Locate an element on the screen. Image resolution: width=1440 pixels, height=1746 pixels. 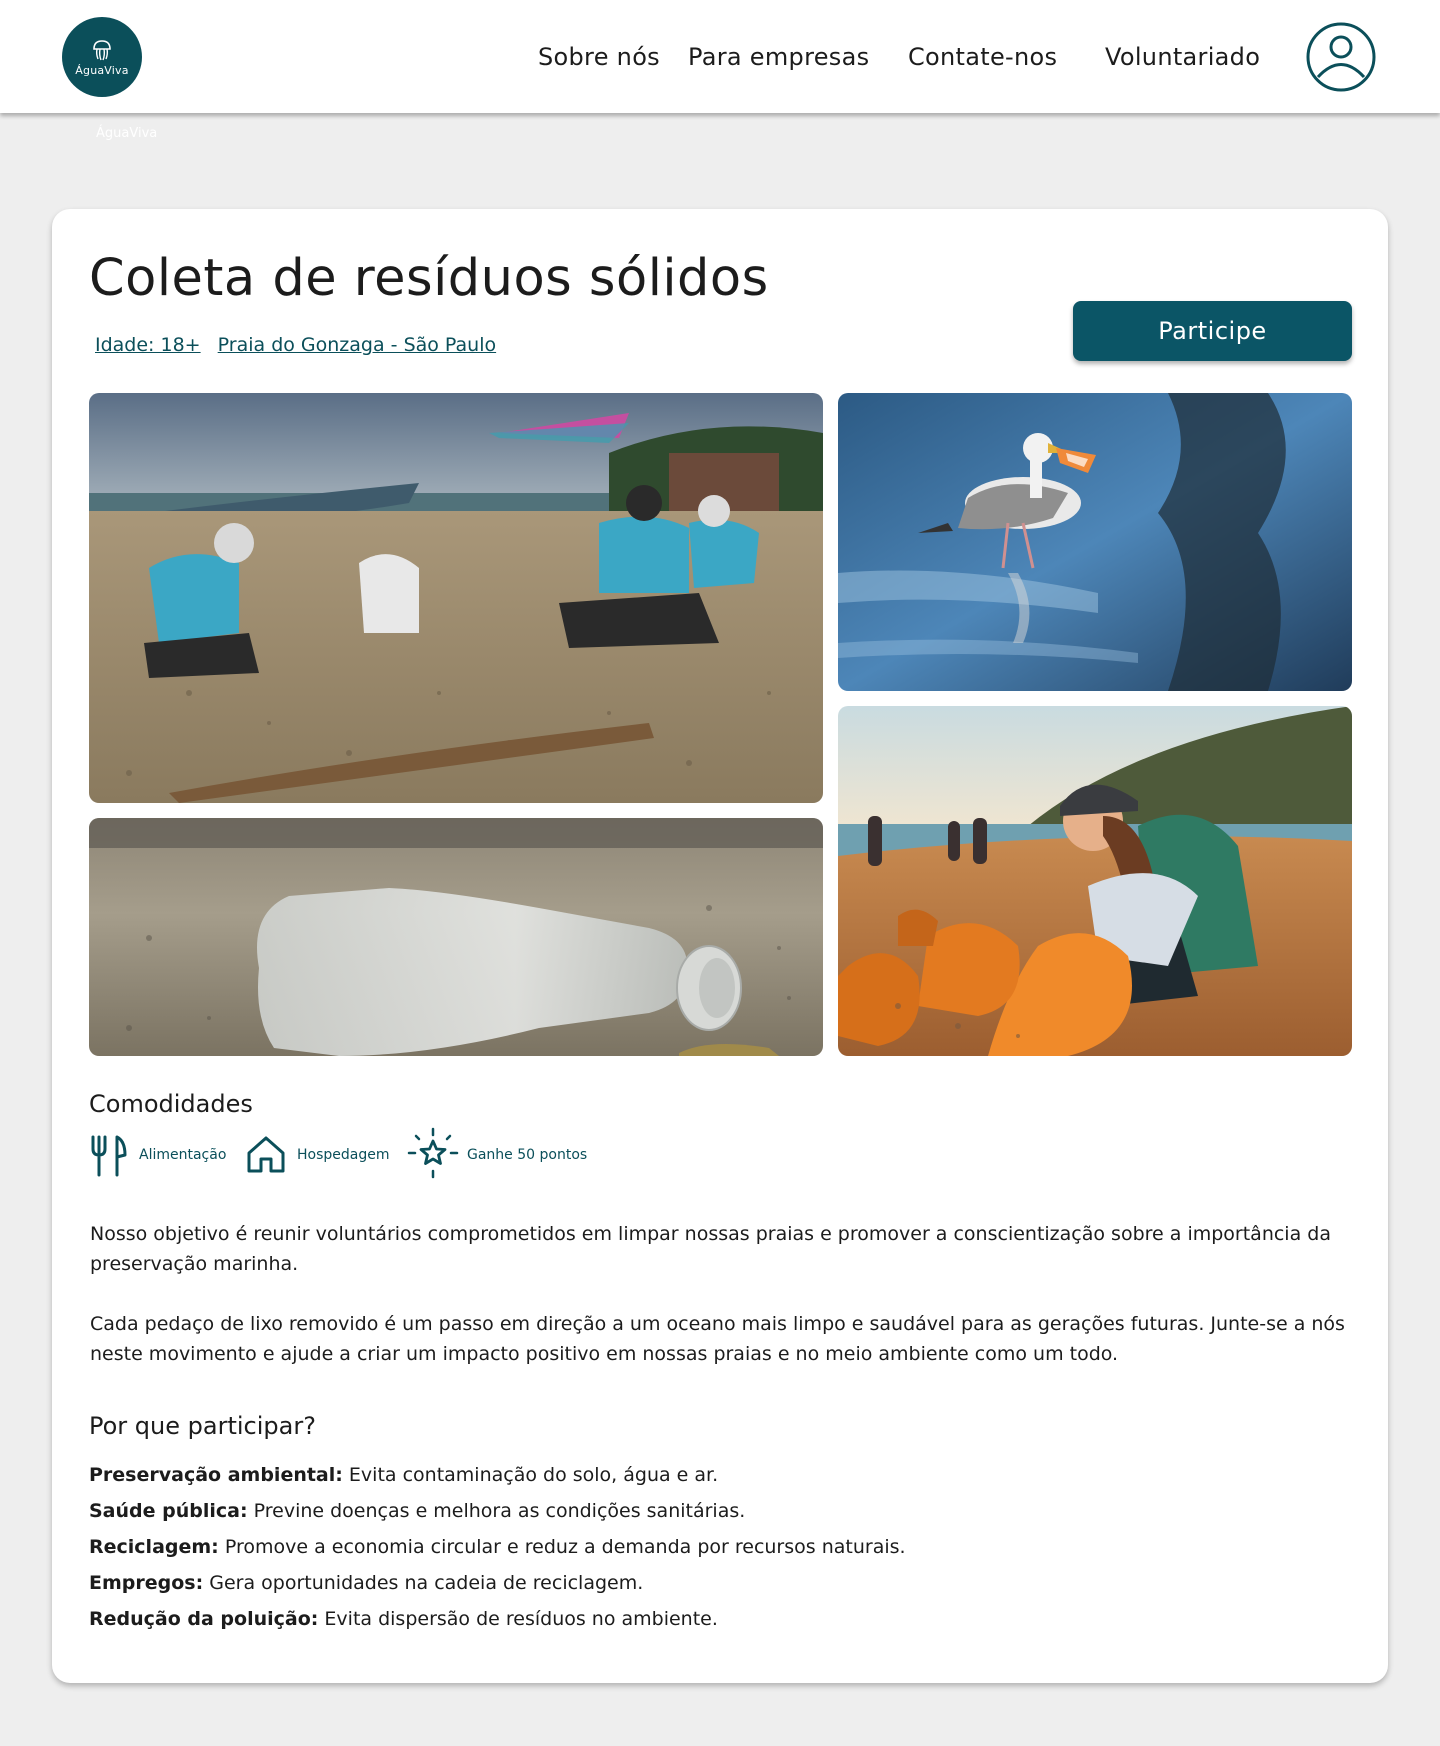
nav-link-sobre-nos: Sobre nós is located at coordinates (599, 57).